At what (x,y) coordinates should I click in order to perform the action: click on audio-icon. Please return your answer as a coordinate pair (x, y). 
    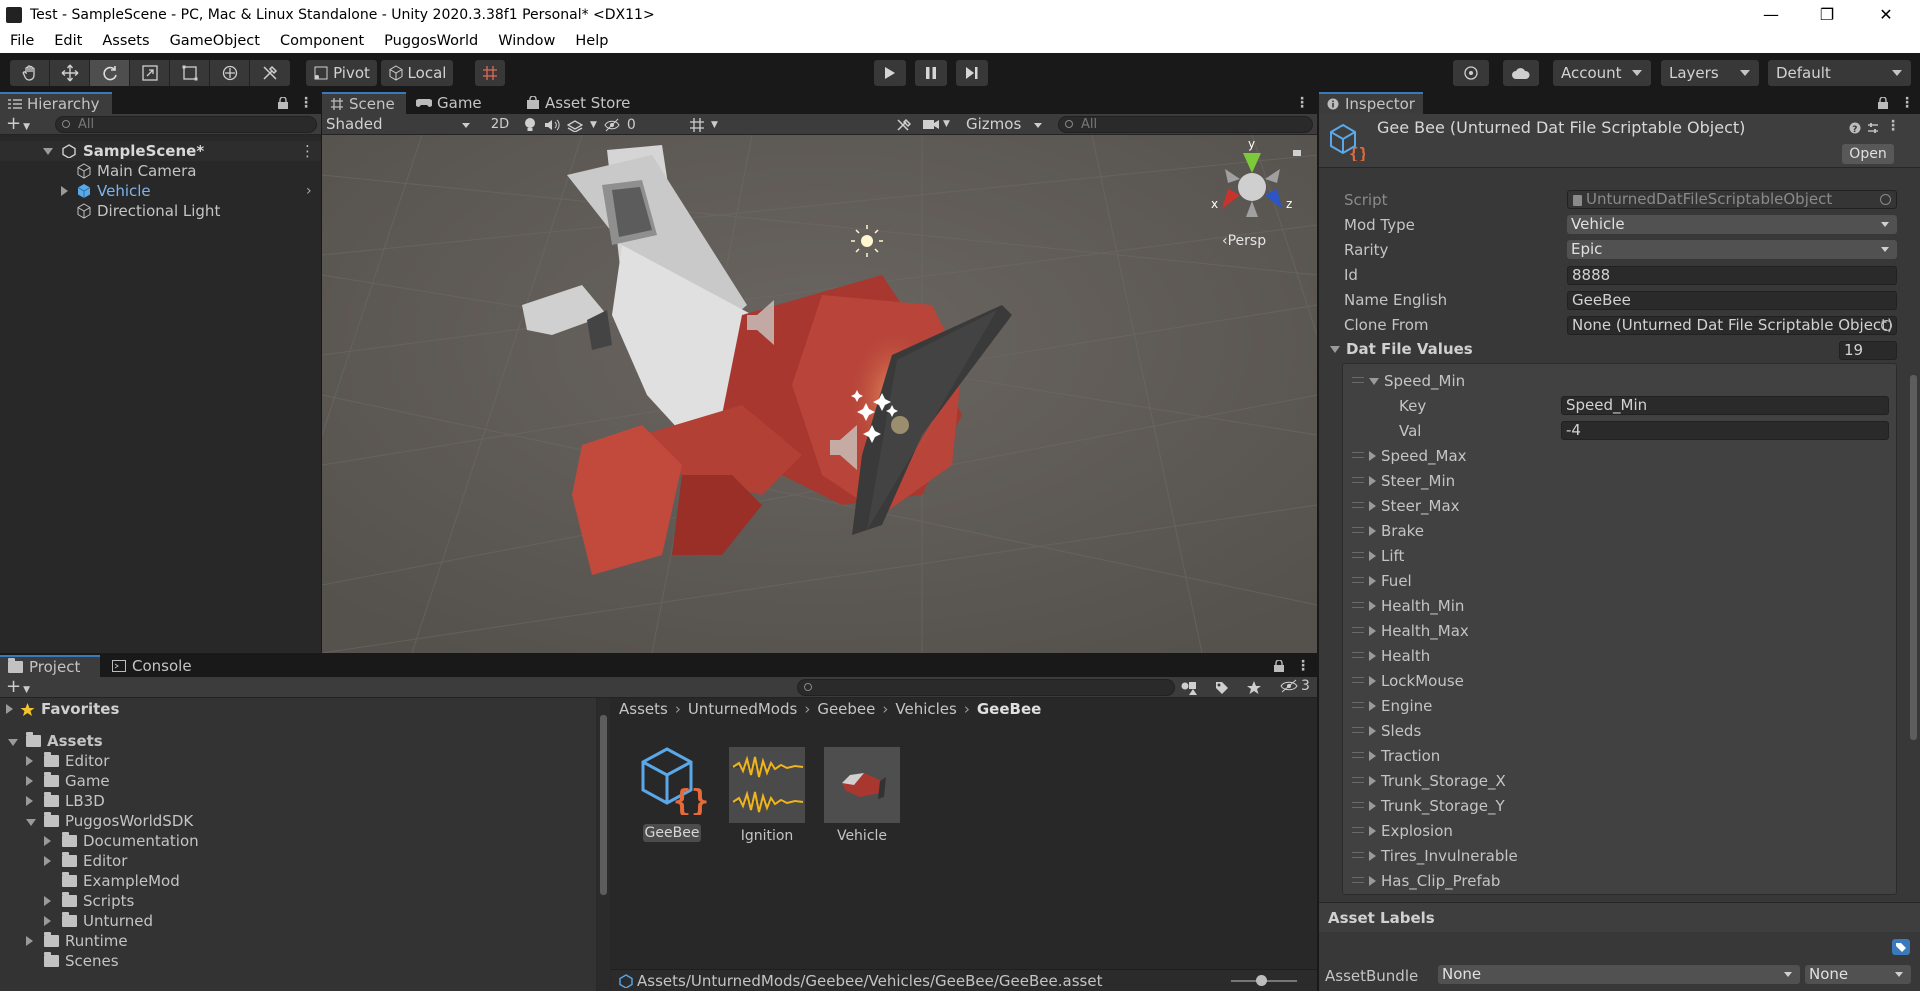
    Looking at the image, I should click on (552, 125).